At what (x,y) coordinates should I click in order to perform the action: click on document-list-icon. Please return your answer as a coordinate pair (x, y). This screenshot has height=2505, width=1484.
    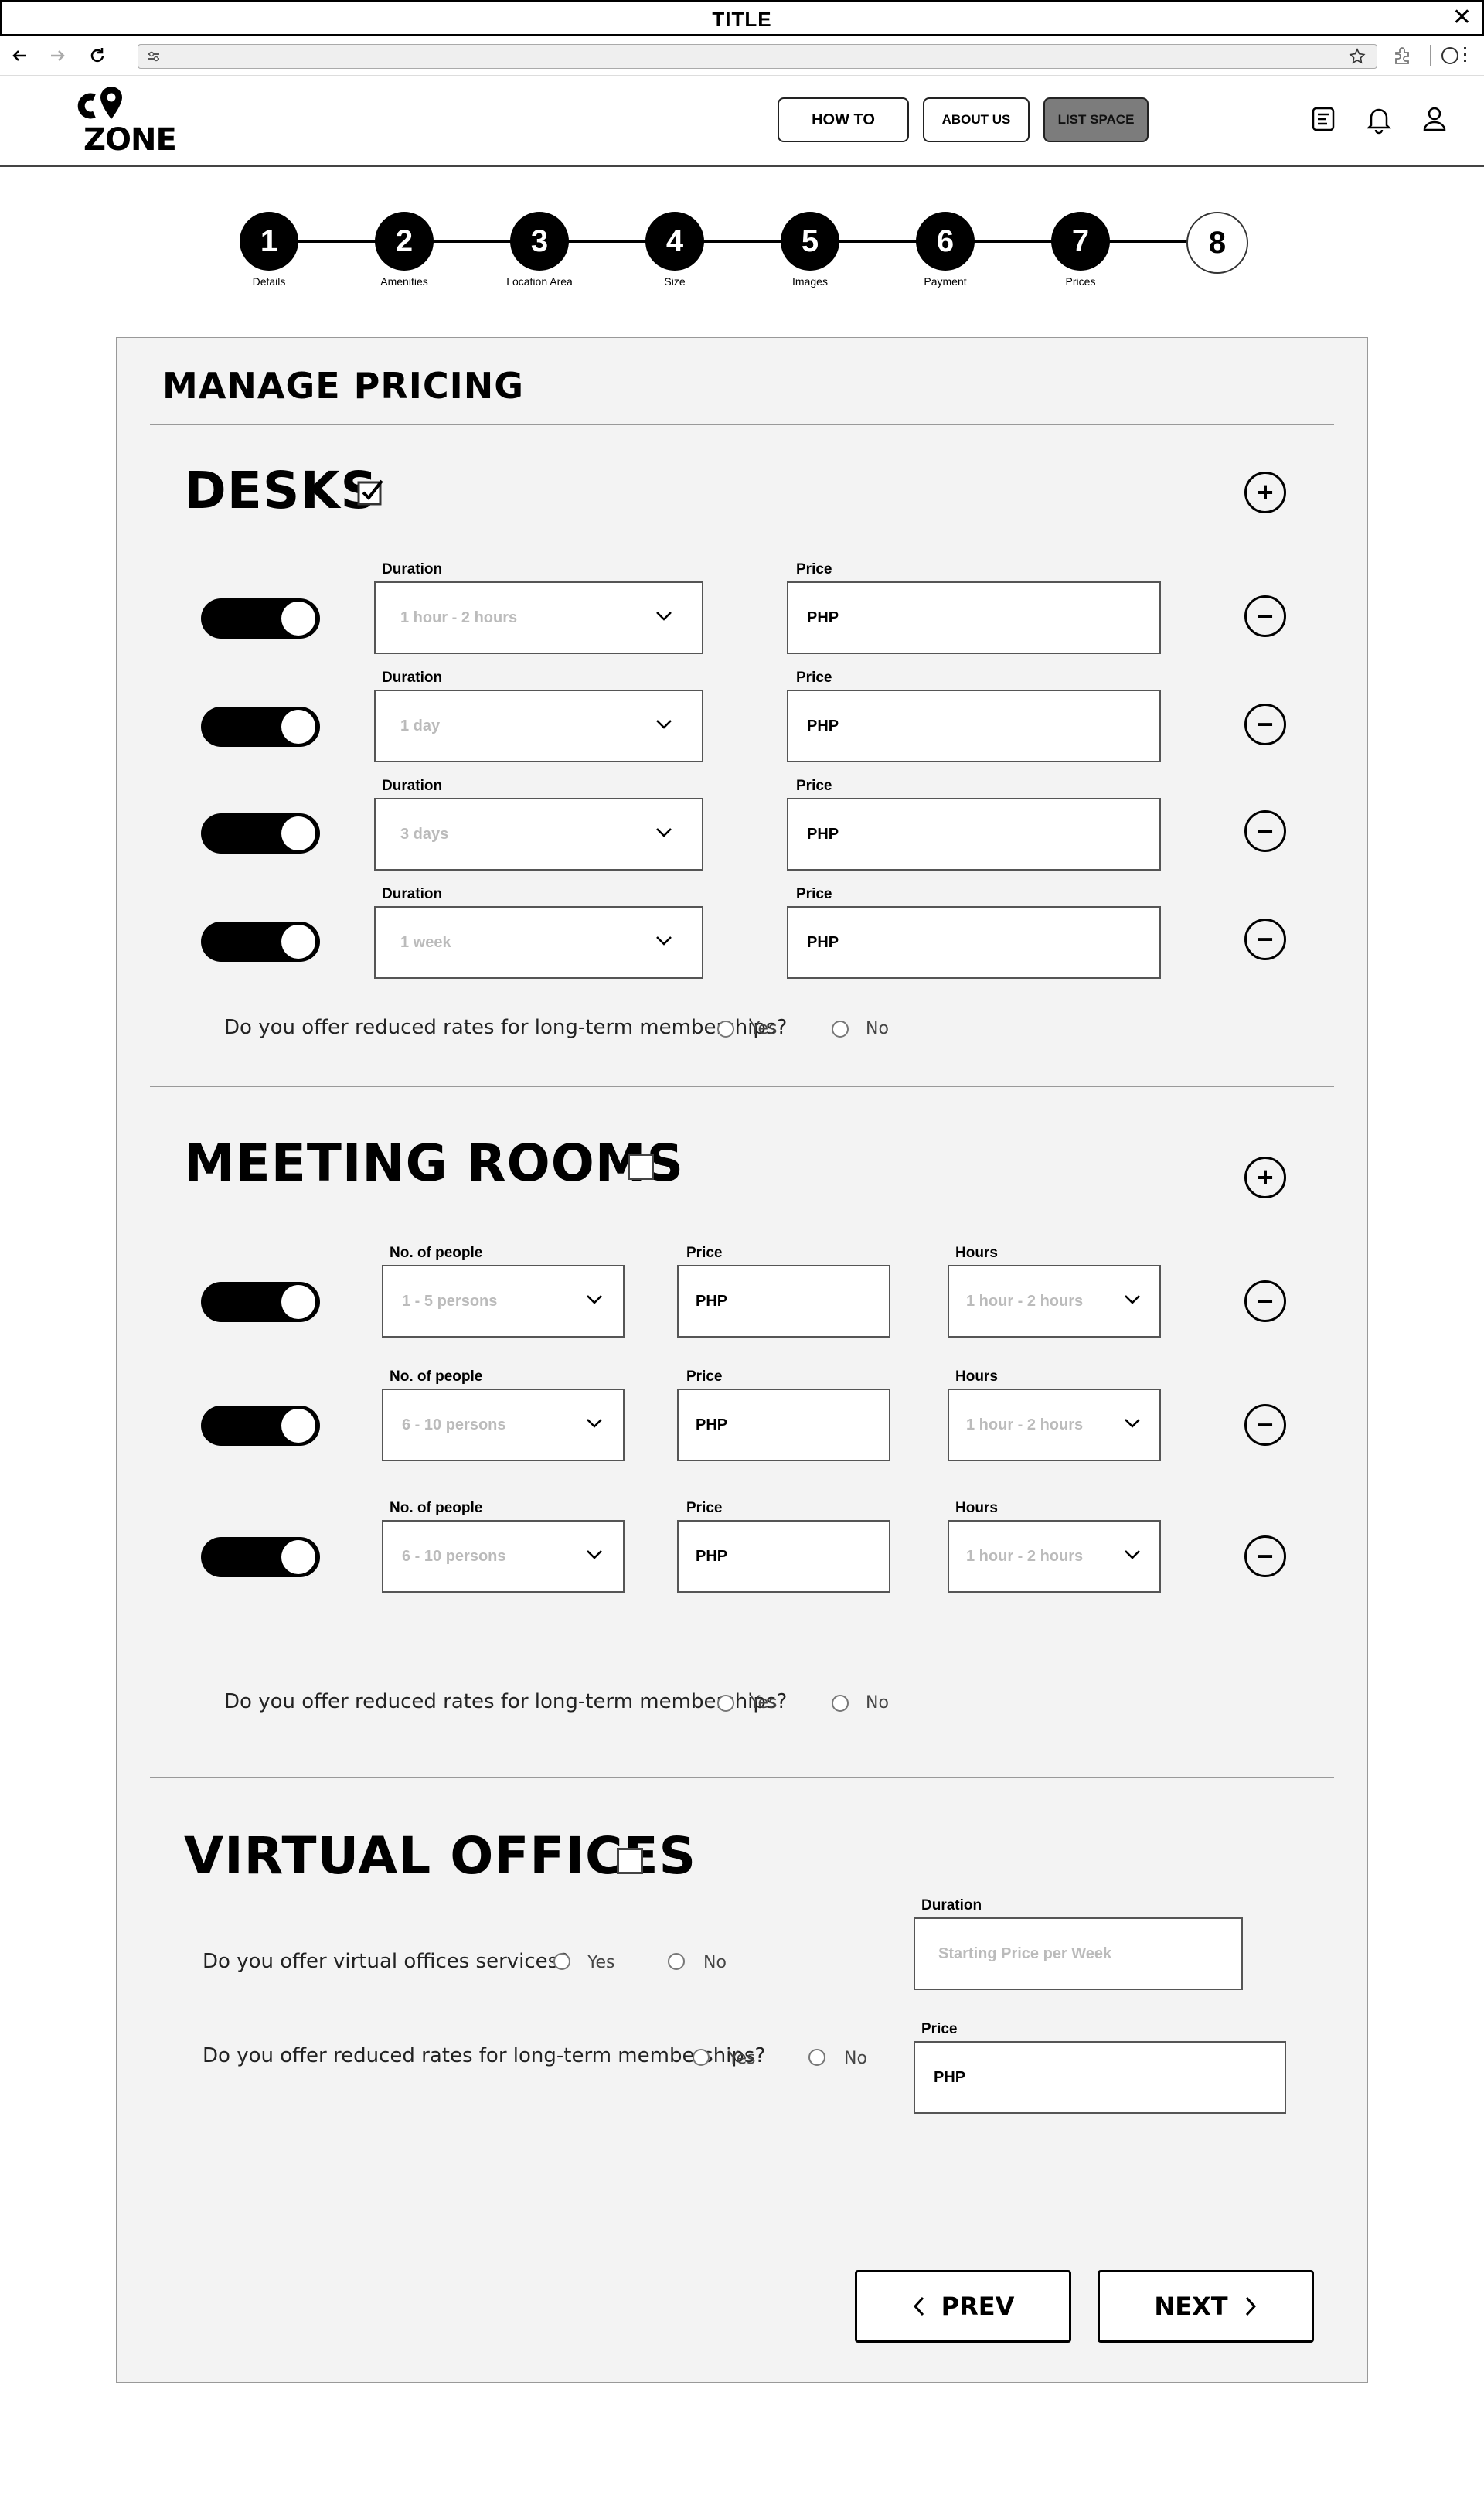
    Looking at the image, I should click on (1323, 119).